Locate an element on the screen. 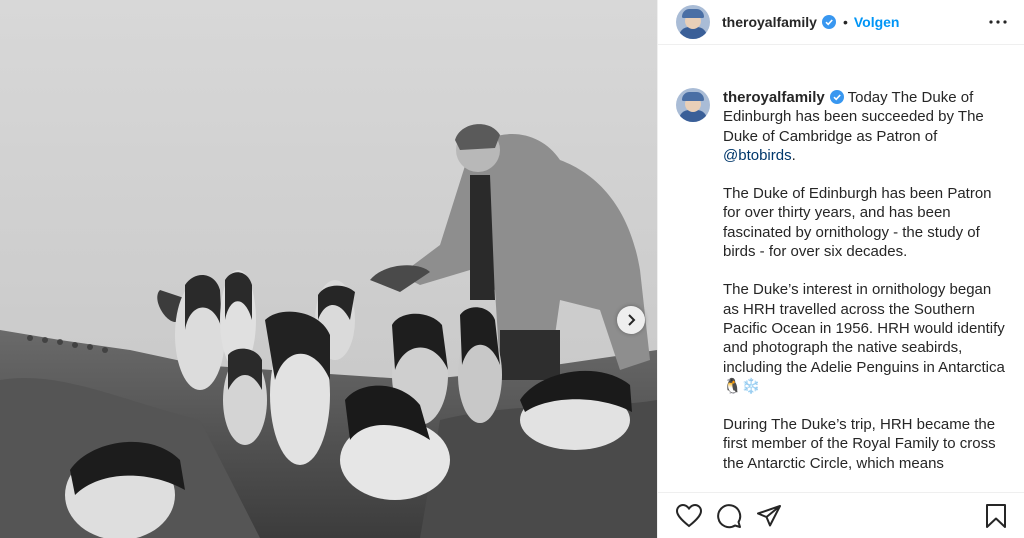 This screenshot has height=538, width=1024. heart-icon is located at coordinates (689, 515).